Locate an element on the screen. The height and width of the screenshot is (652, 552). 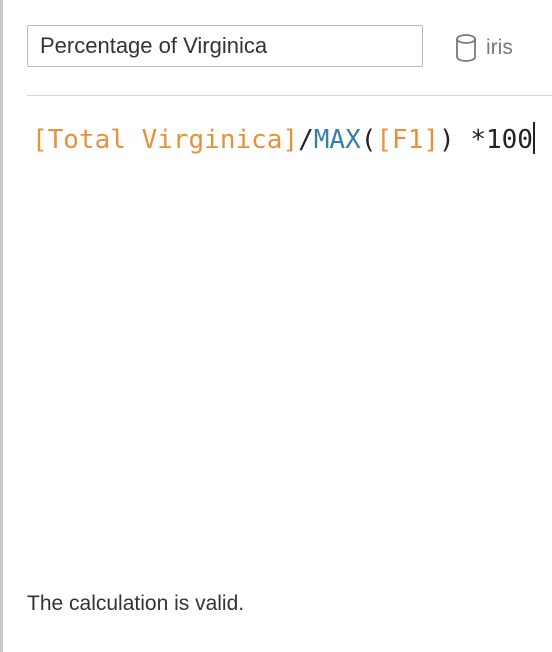
formula-token-field: [F1] is located at coordinates (408, 140).